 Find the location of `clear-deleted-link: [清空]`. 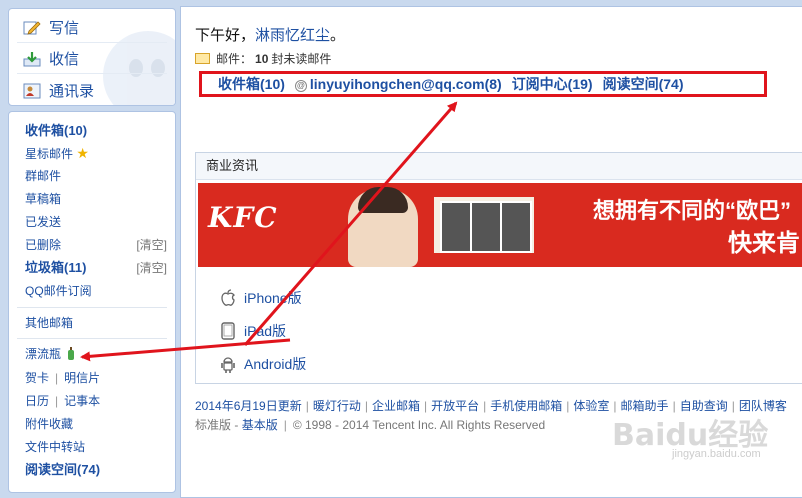

clear-deleted-link: [清空] is located at coordinates (151, 245).